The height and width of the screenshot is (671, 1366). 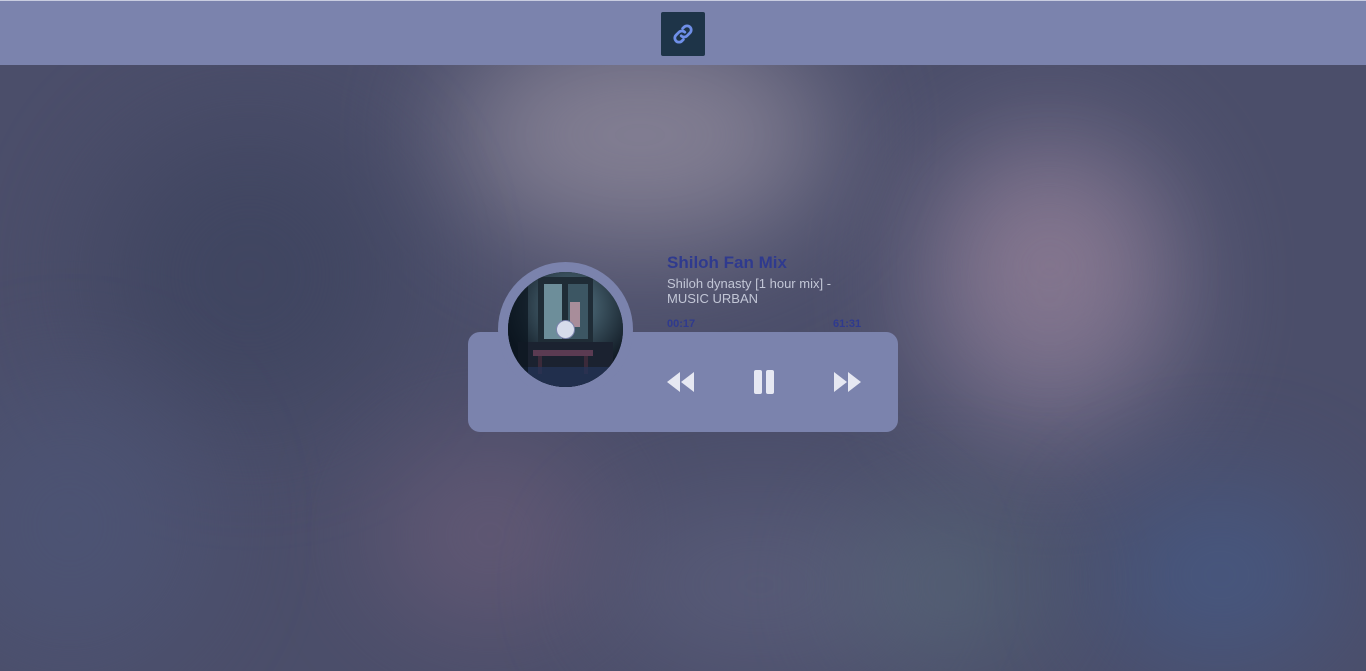 I want to click on current-time: 00:17, so click(x=681, y=324).